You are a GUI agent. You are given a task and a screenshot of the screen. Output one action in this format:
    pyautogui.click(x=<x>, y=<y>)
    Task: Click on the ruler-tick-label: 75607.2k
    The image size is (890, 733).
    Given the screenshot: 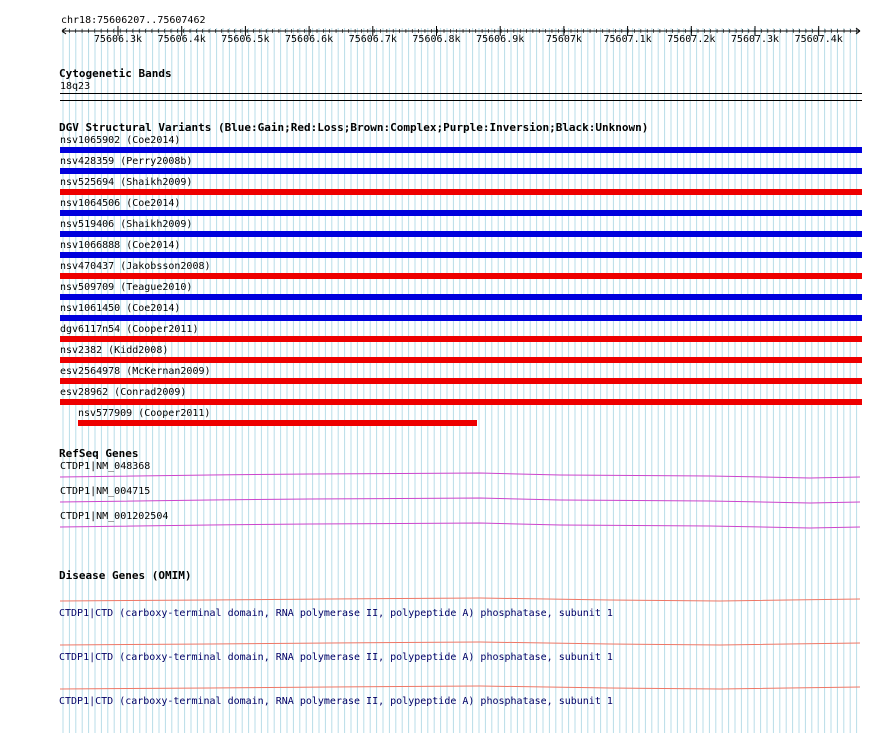 What is the action you would take?
    pyautogui.click(x=691, y=39)
    